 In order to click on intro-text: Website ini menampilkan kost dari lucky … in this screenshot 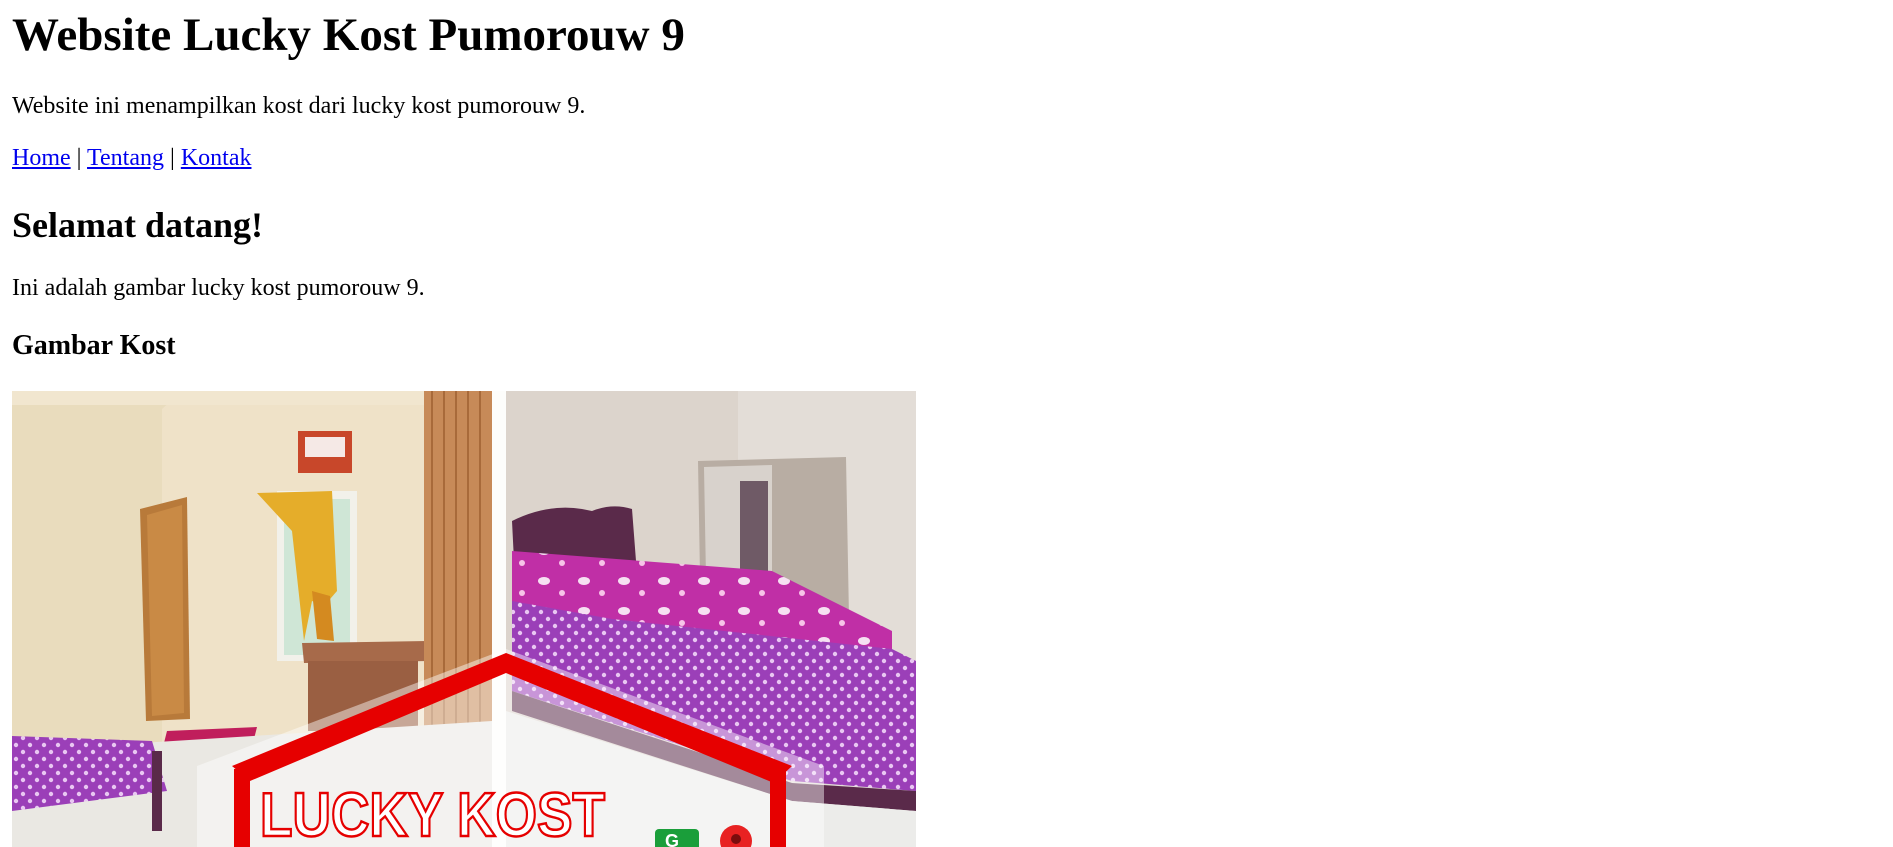, I will do `click(299, 106)`.